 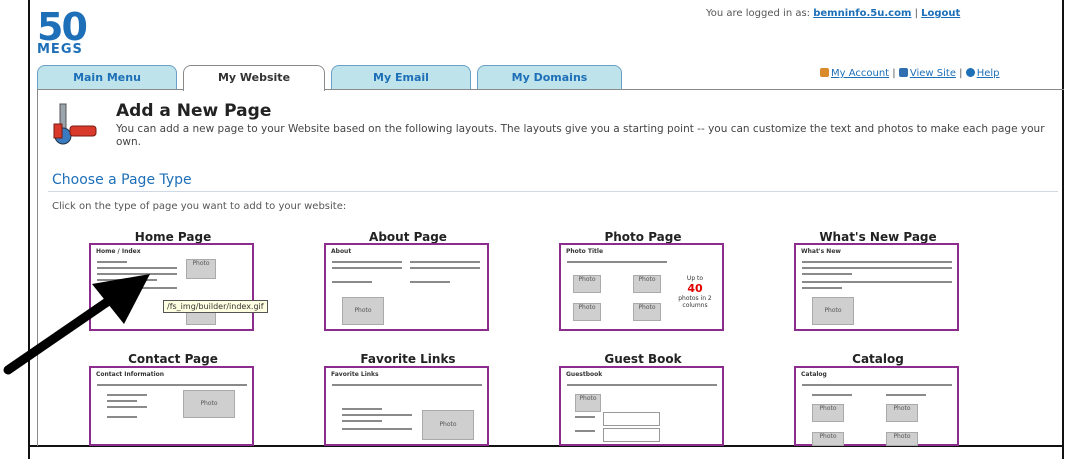 I want to click on thumb-label: Home / Index, so click(x=118, y=251).